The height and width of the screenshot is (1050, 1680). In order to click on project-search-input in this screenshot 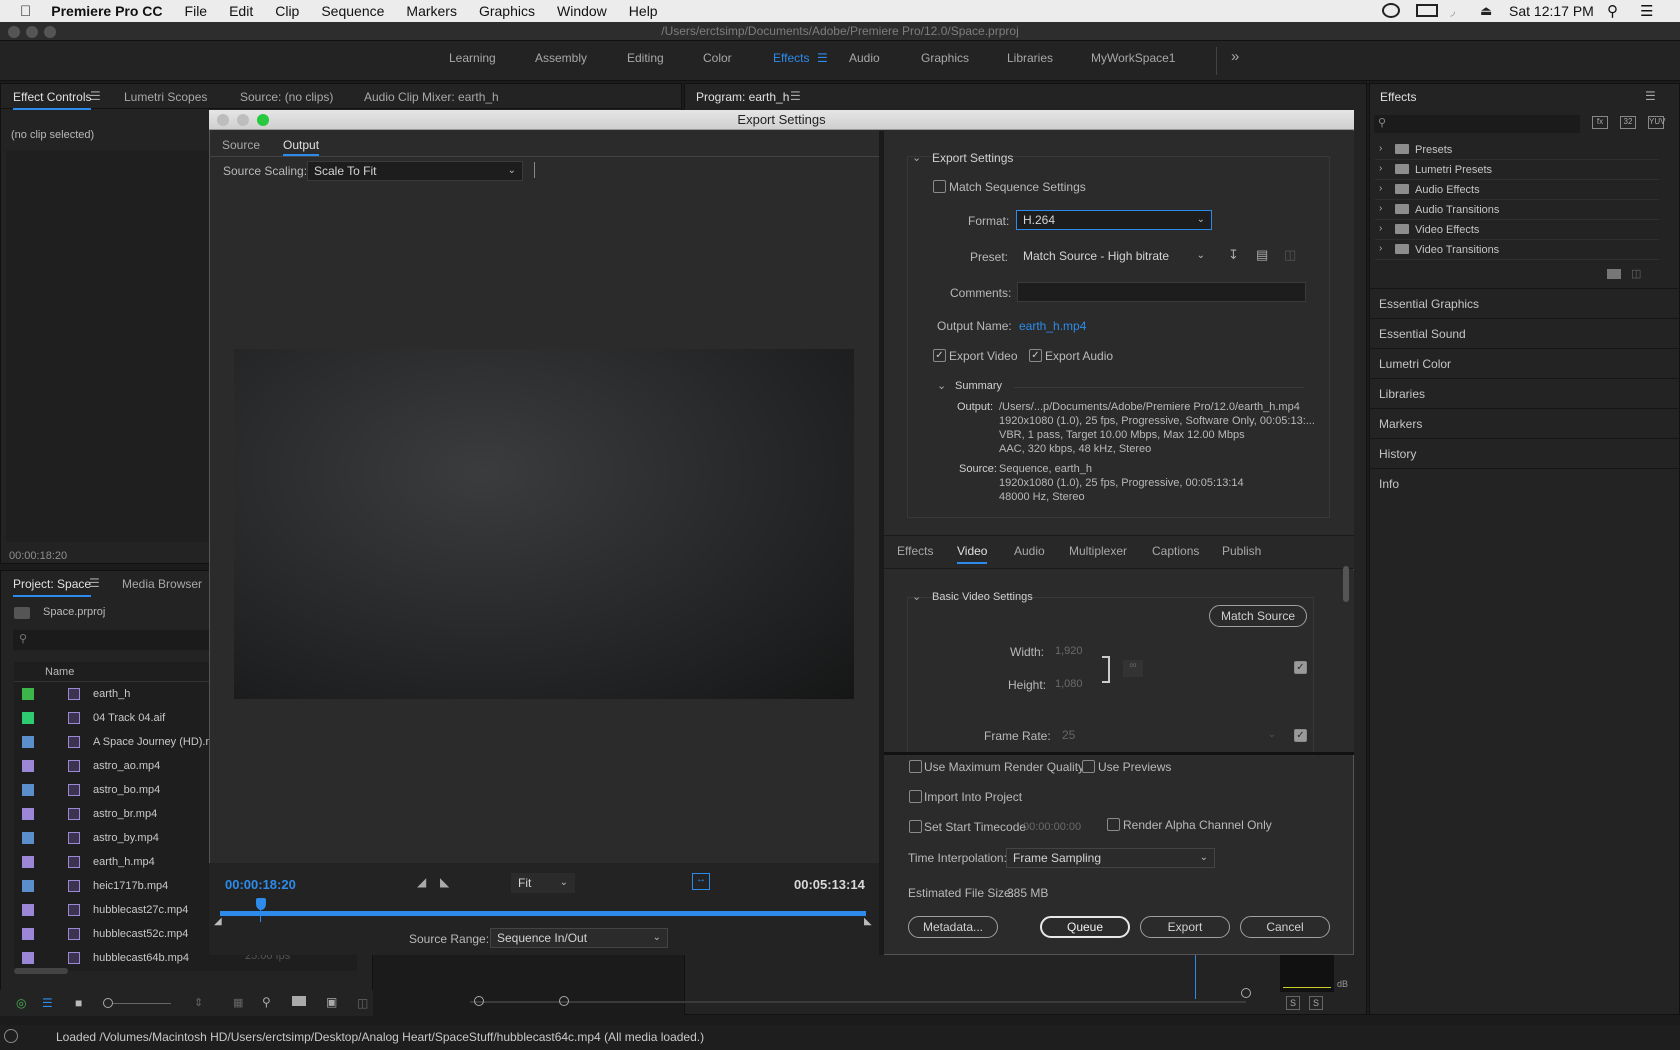, I will do `click(111, 640)`.